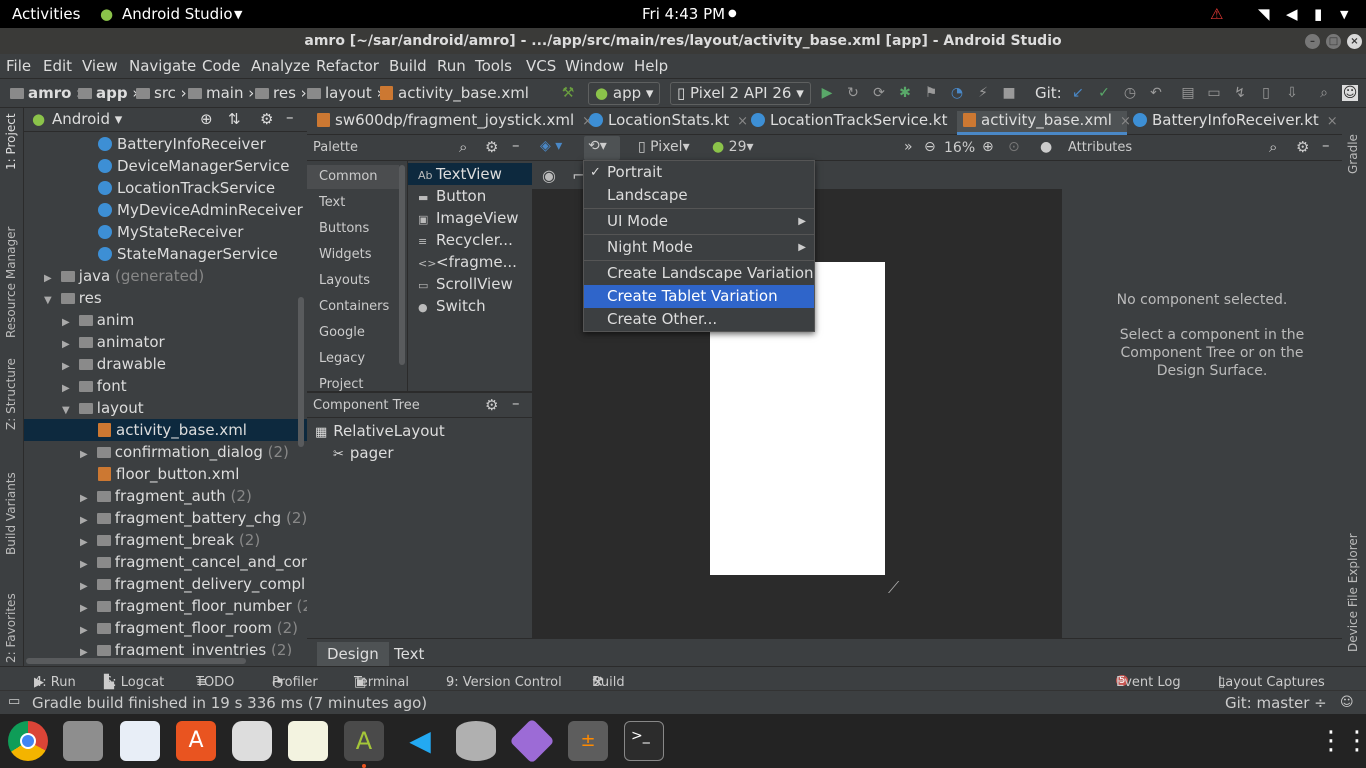  I want to click on design-surface-select-icon: ◈ ▾, so click(551, 146).